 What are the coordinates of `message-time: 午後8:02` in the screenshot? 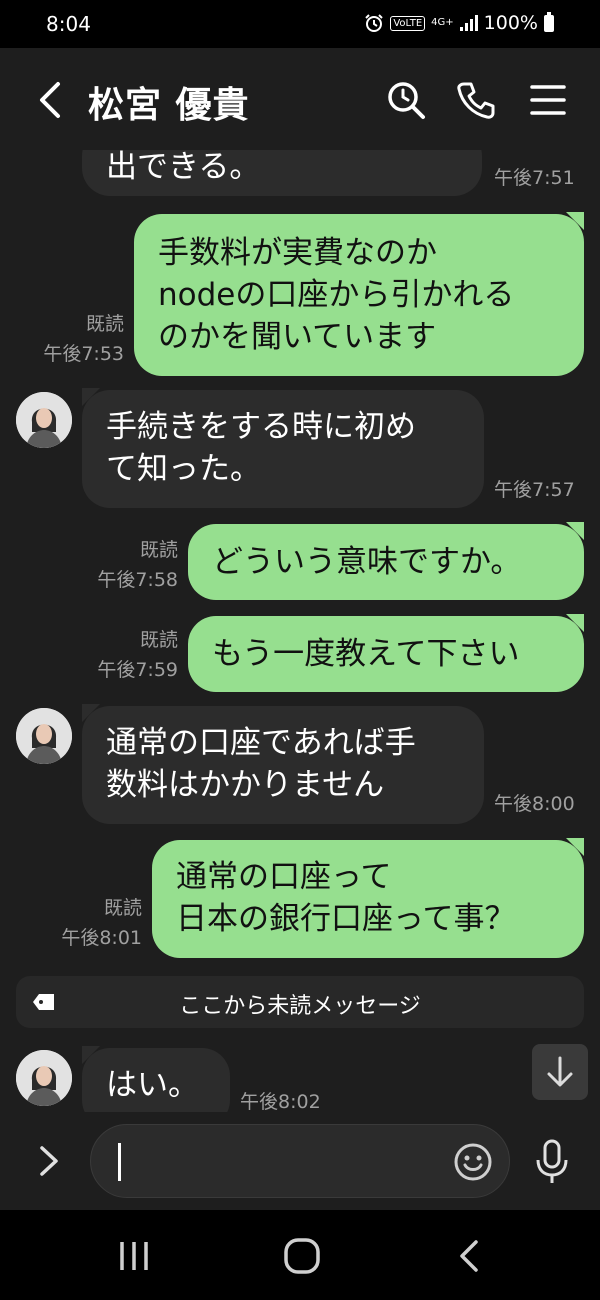 It's located at (280, 1101).